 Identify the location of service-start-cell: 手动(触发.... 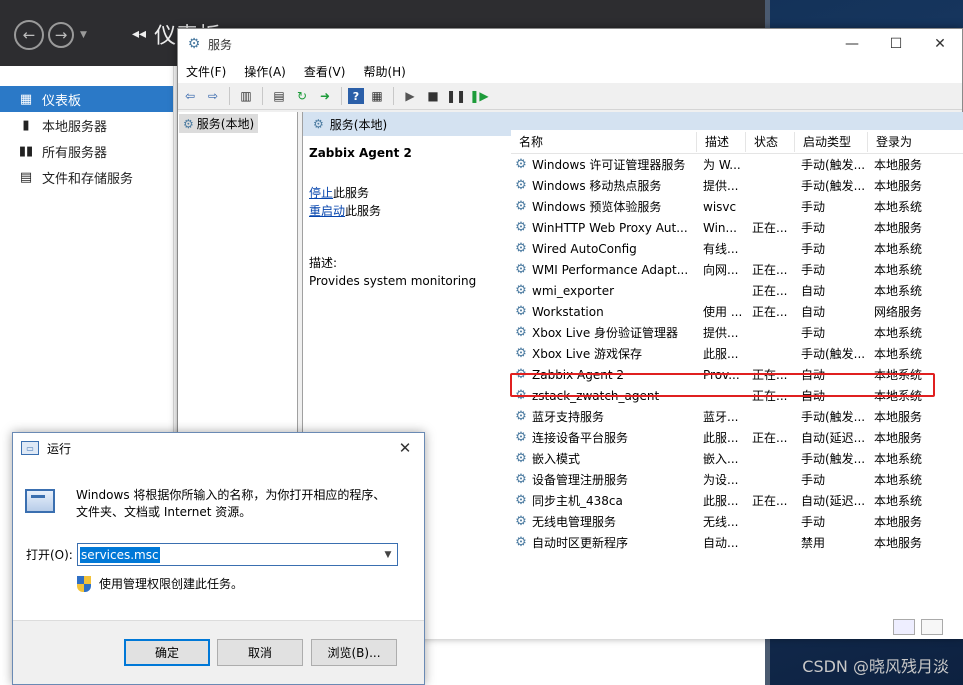
(833, 186).